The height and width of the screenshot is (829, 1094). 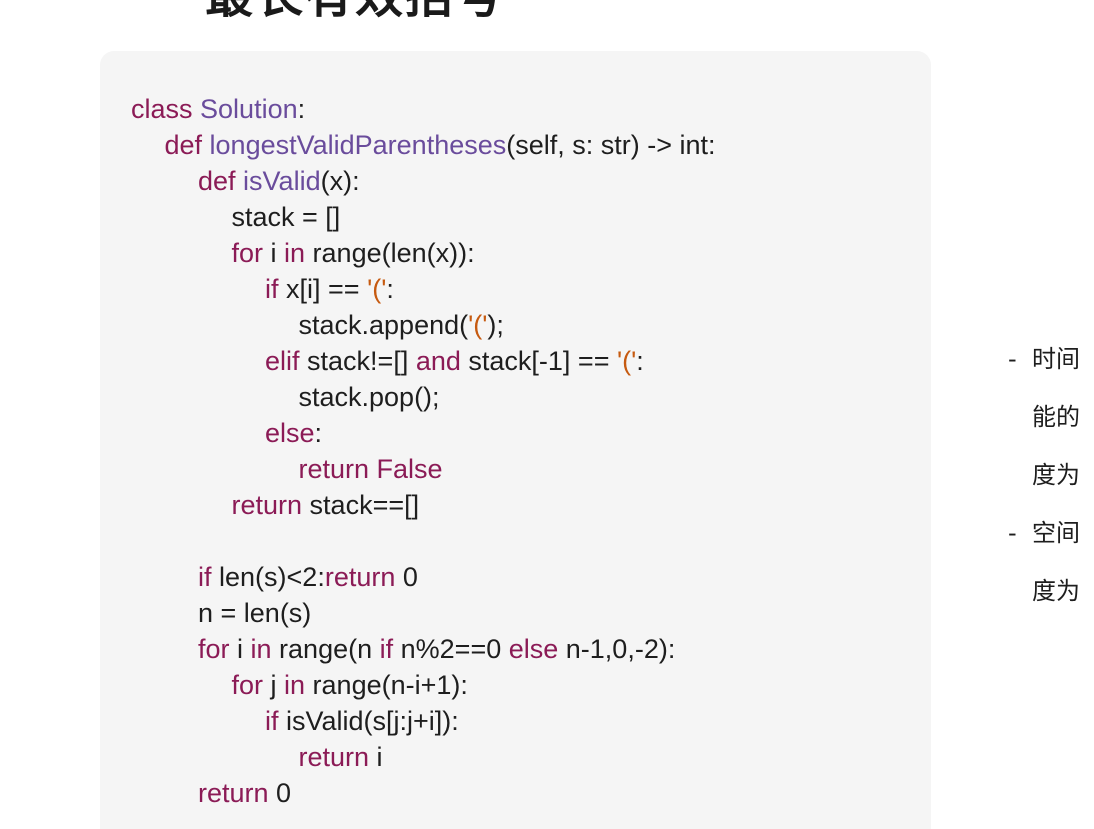 I want to click on code-text: stack==[], so click(x=364, y=505).